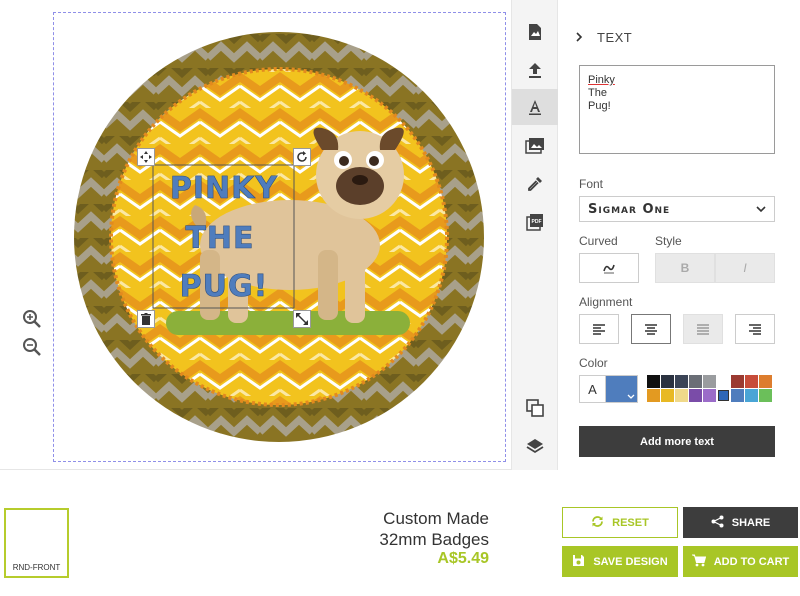 The height and width of the screenshot is (596, 800). Describe the element at coordinates (302, 319) in the screenshot. I see `resize-handle-icon` at that location.